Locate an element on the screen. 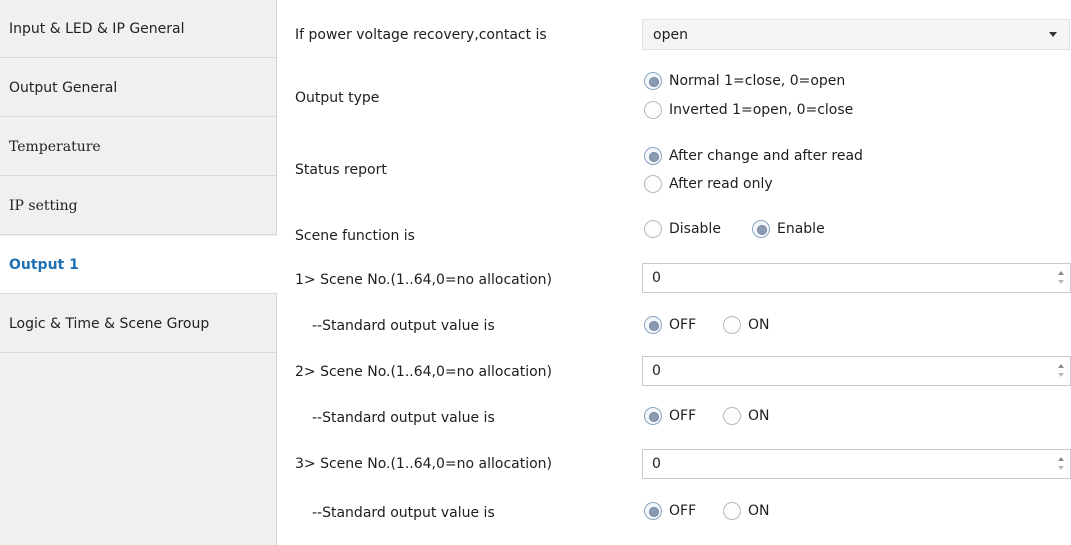 This screenshot has height=545, width=1071. radio-label: Disable is located at coordinates (695, 229).